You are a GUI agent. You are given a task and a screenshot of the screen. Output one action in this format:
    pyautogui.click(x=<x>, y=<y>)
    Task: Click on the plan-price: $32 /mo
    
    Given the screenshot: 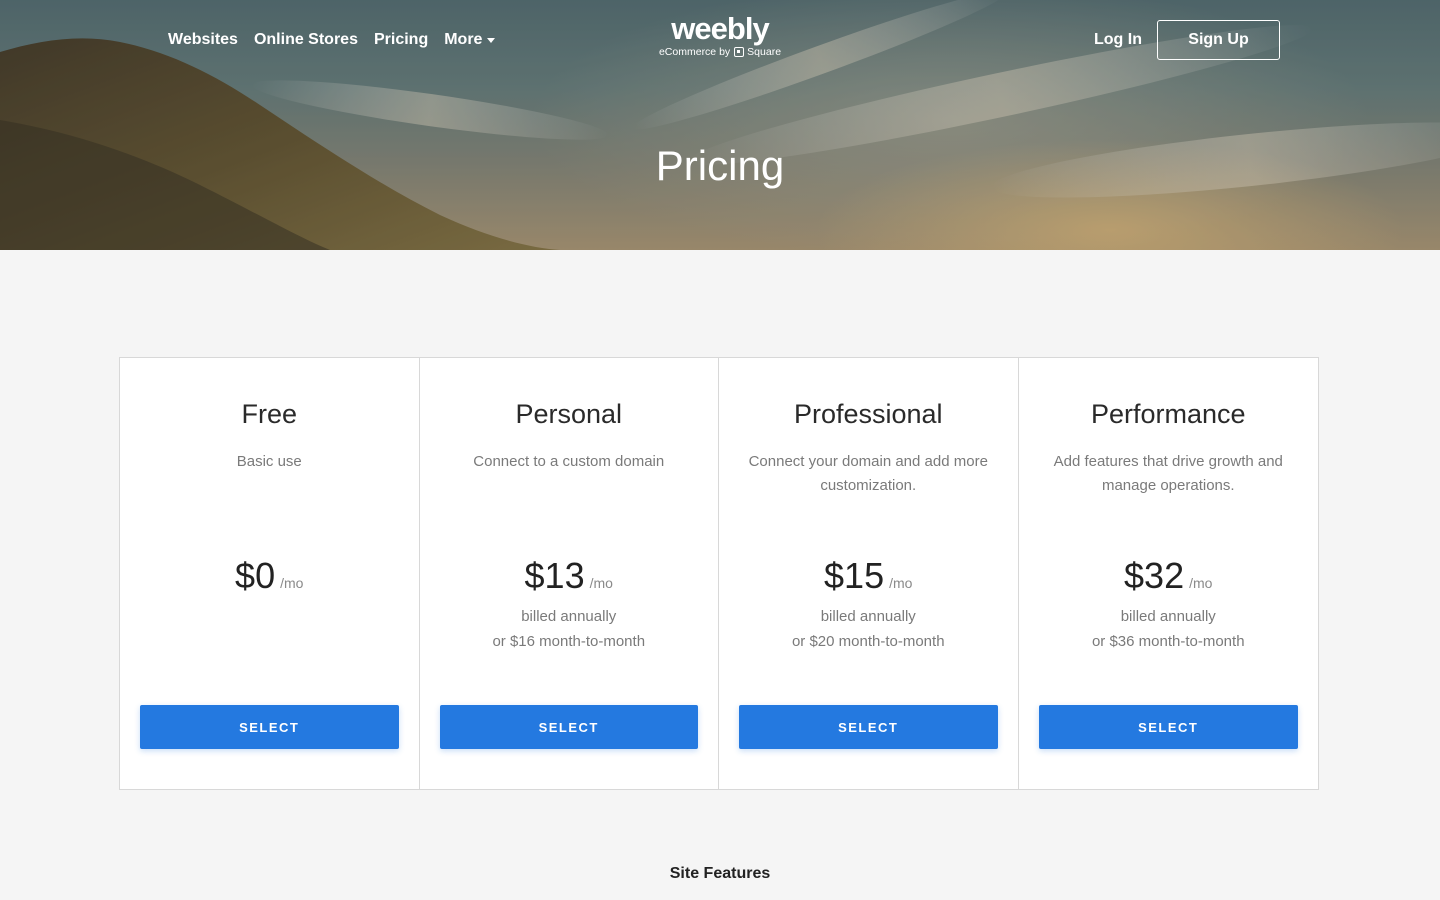 What is the action you would take?
    pyautogui.click(x=1169, y=576)
    